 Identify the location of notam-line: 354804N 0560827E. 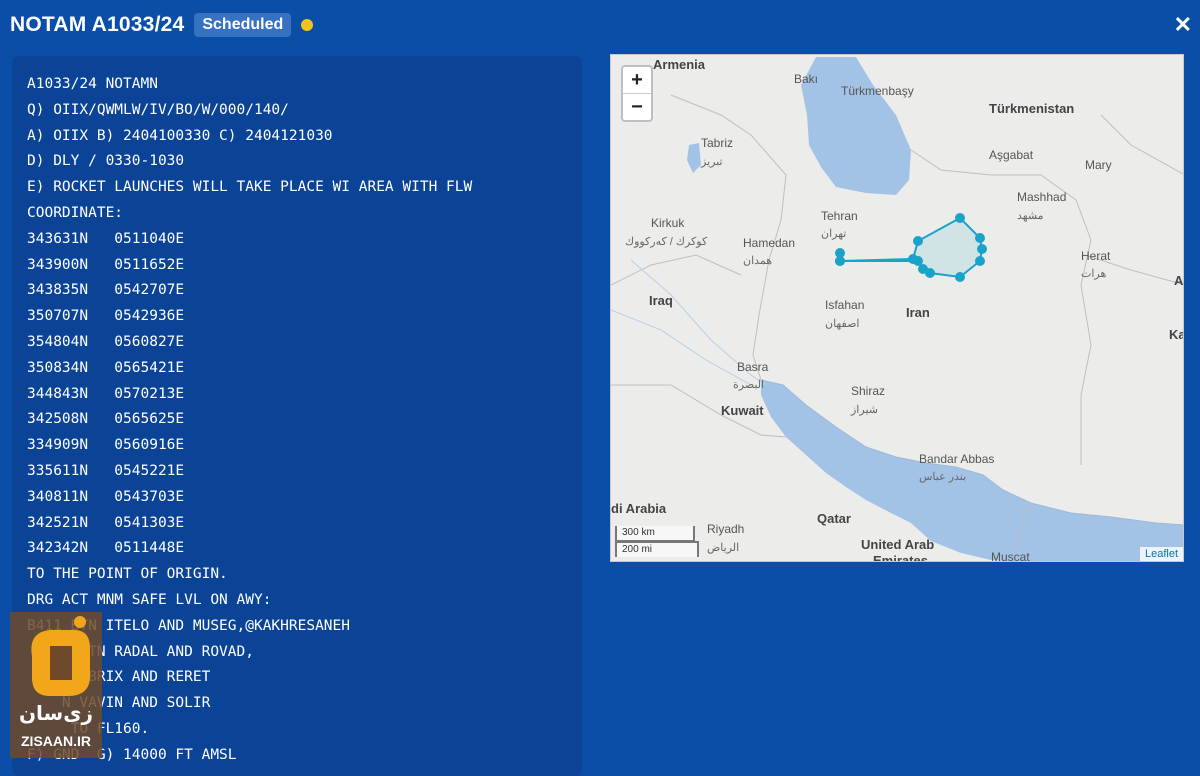
(106, 341).